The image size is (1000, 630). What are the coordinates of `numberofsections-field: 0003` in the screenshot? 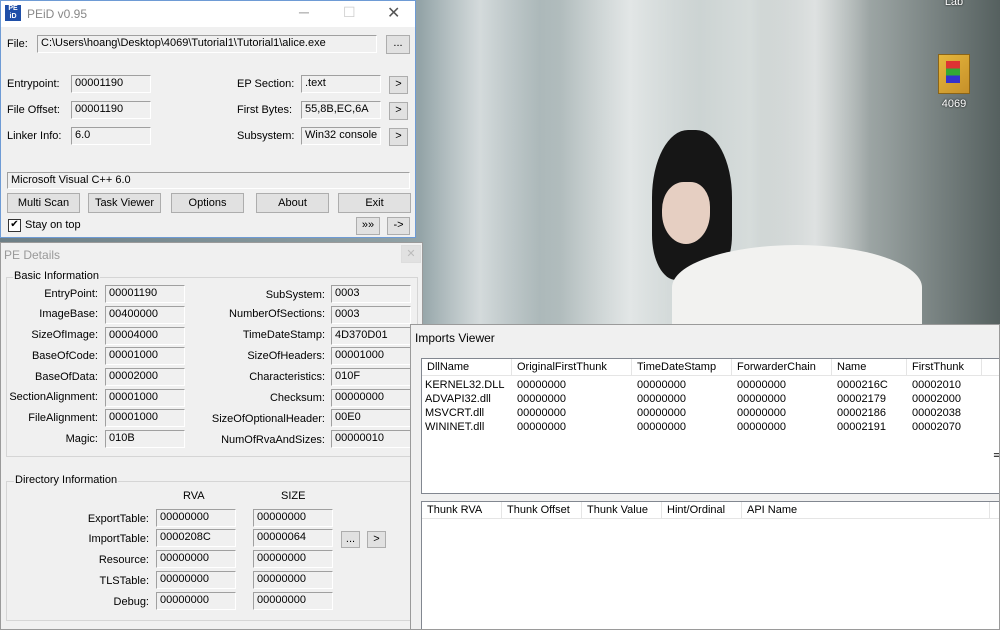 It's located at (371, 315).